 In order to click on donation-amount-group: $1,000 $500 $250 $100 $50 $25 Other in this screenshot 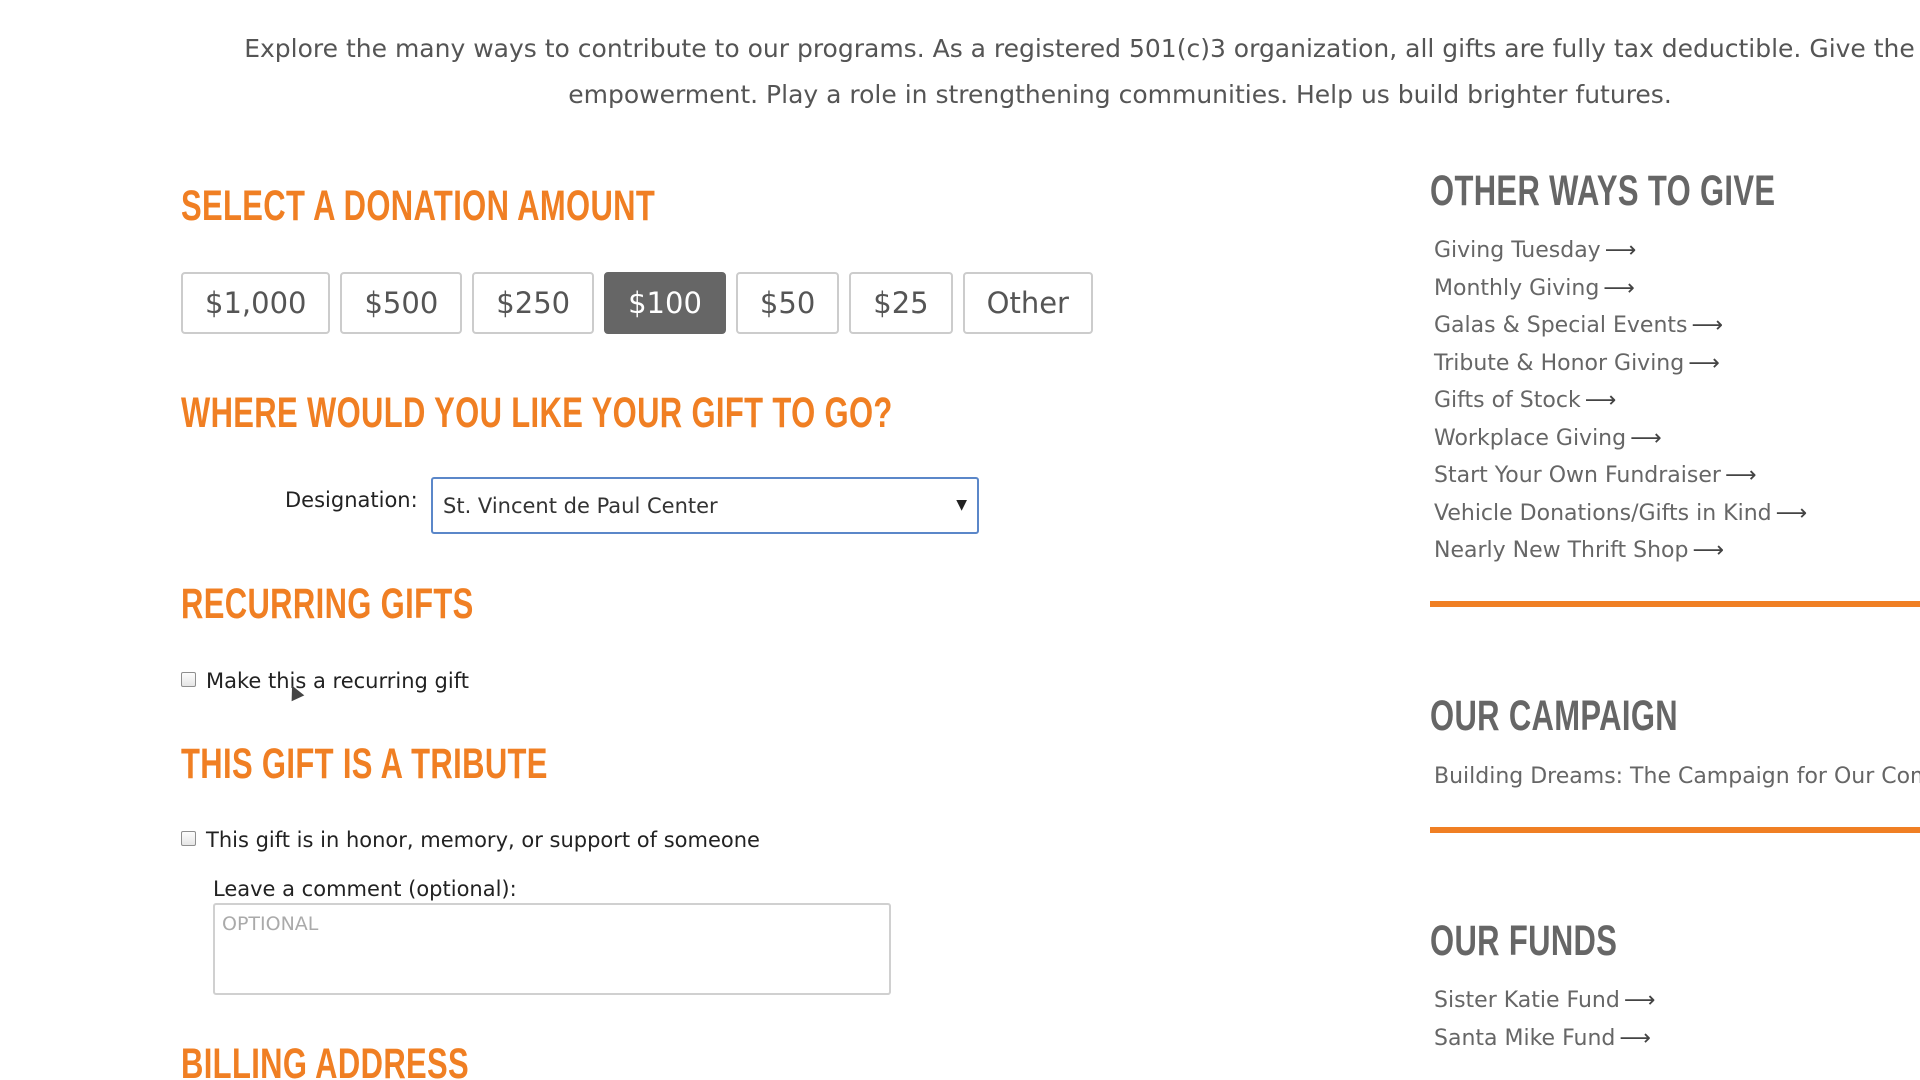, I will do `click(637, 303)`.